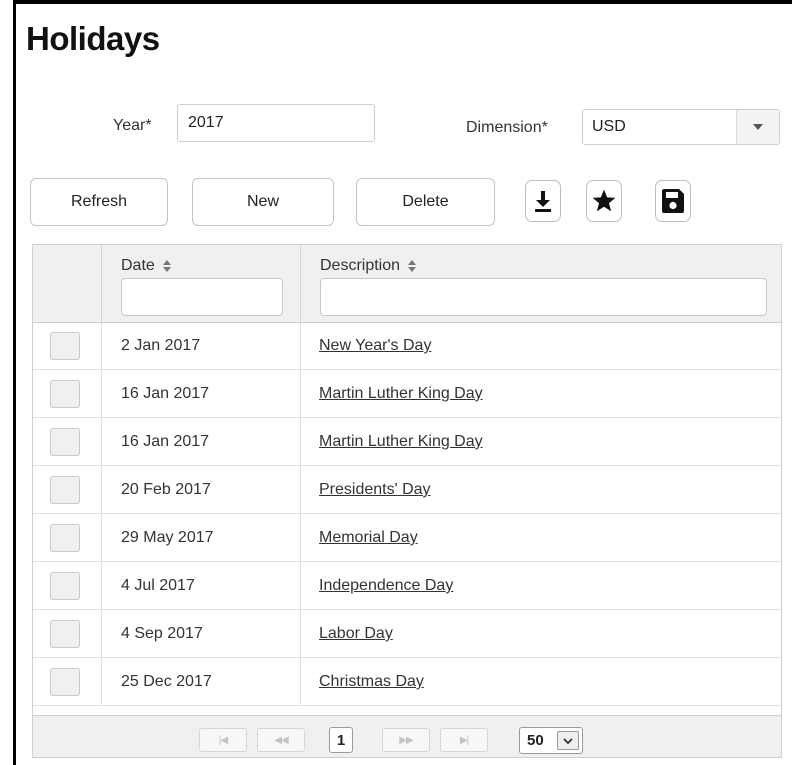 The width and height of the screenshot is (792, 765). I want to click on save-icon, so click(673, 201).